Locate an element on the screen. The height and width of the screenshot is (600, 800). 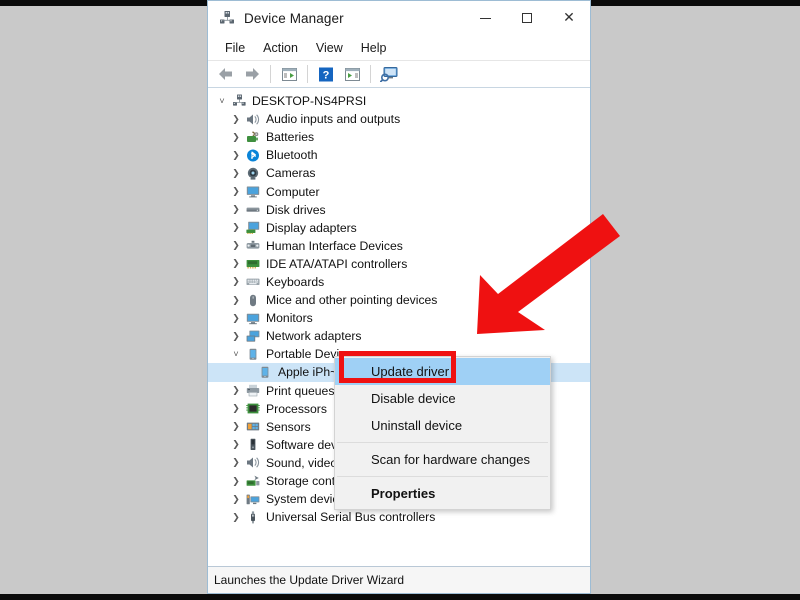
tree-item-label: Display adapters is located at coordinates (311, 227).